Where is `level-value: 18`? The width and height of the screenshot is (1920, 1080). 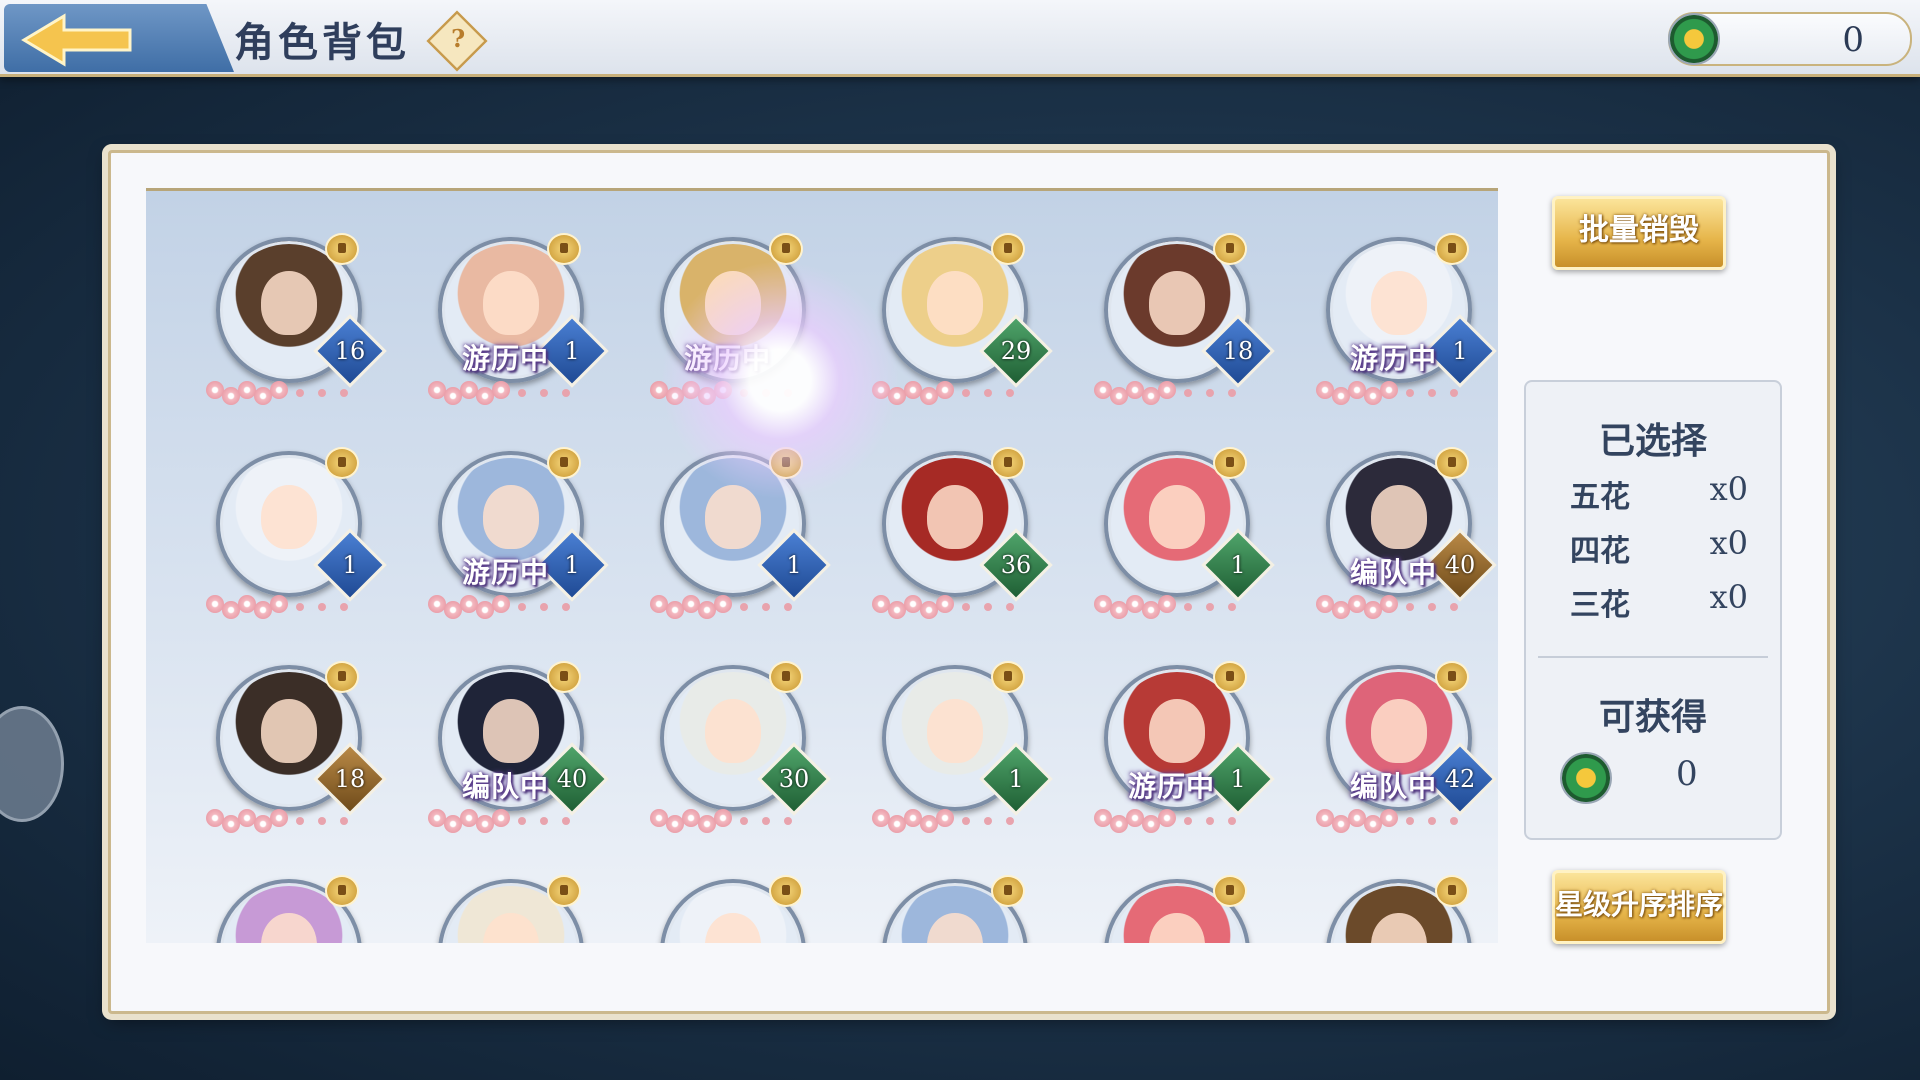
level-value: 18 is located at coordinates (1238, 351).